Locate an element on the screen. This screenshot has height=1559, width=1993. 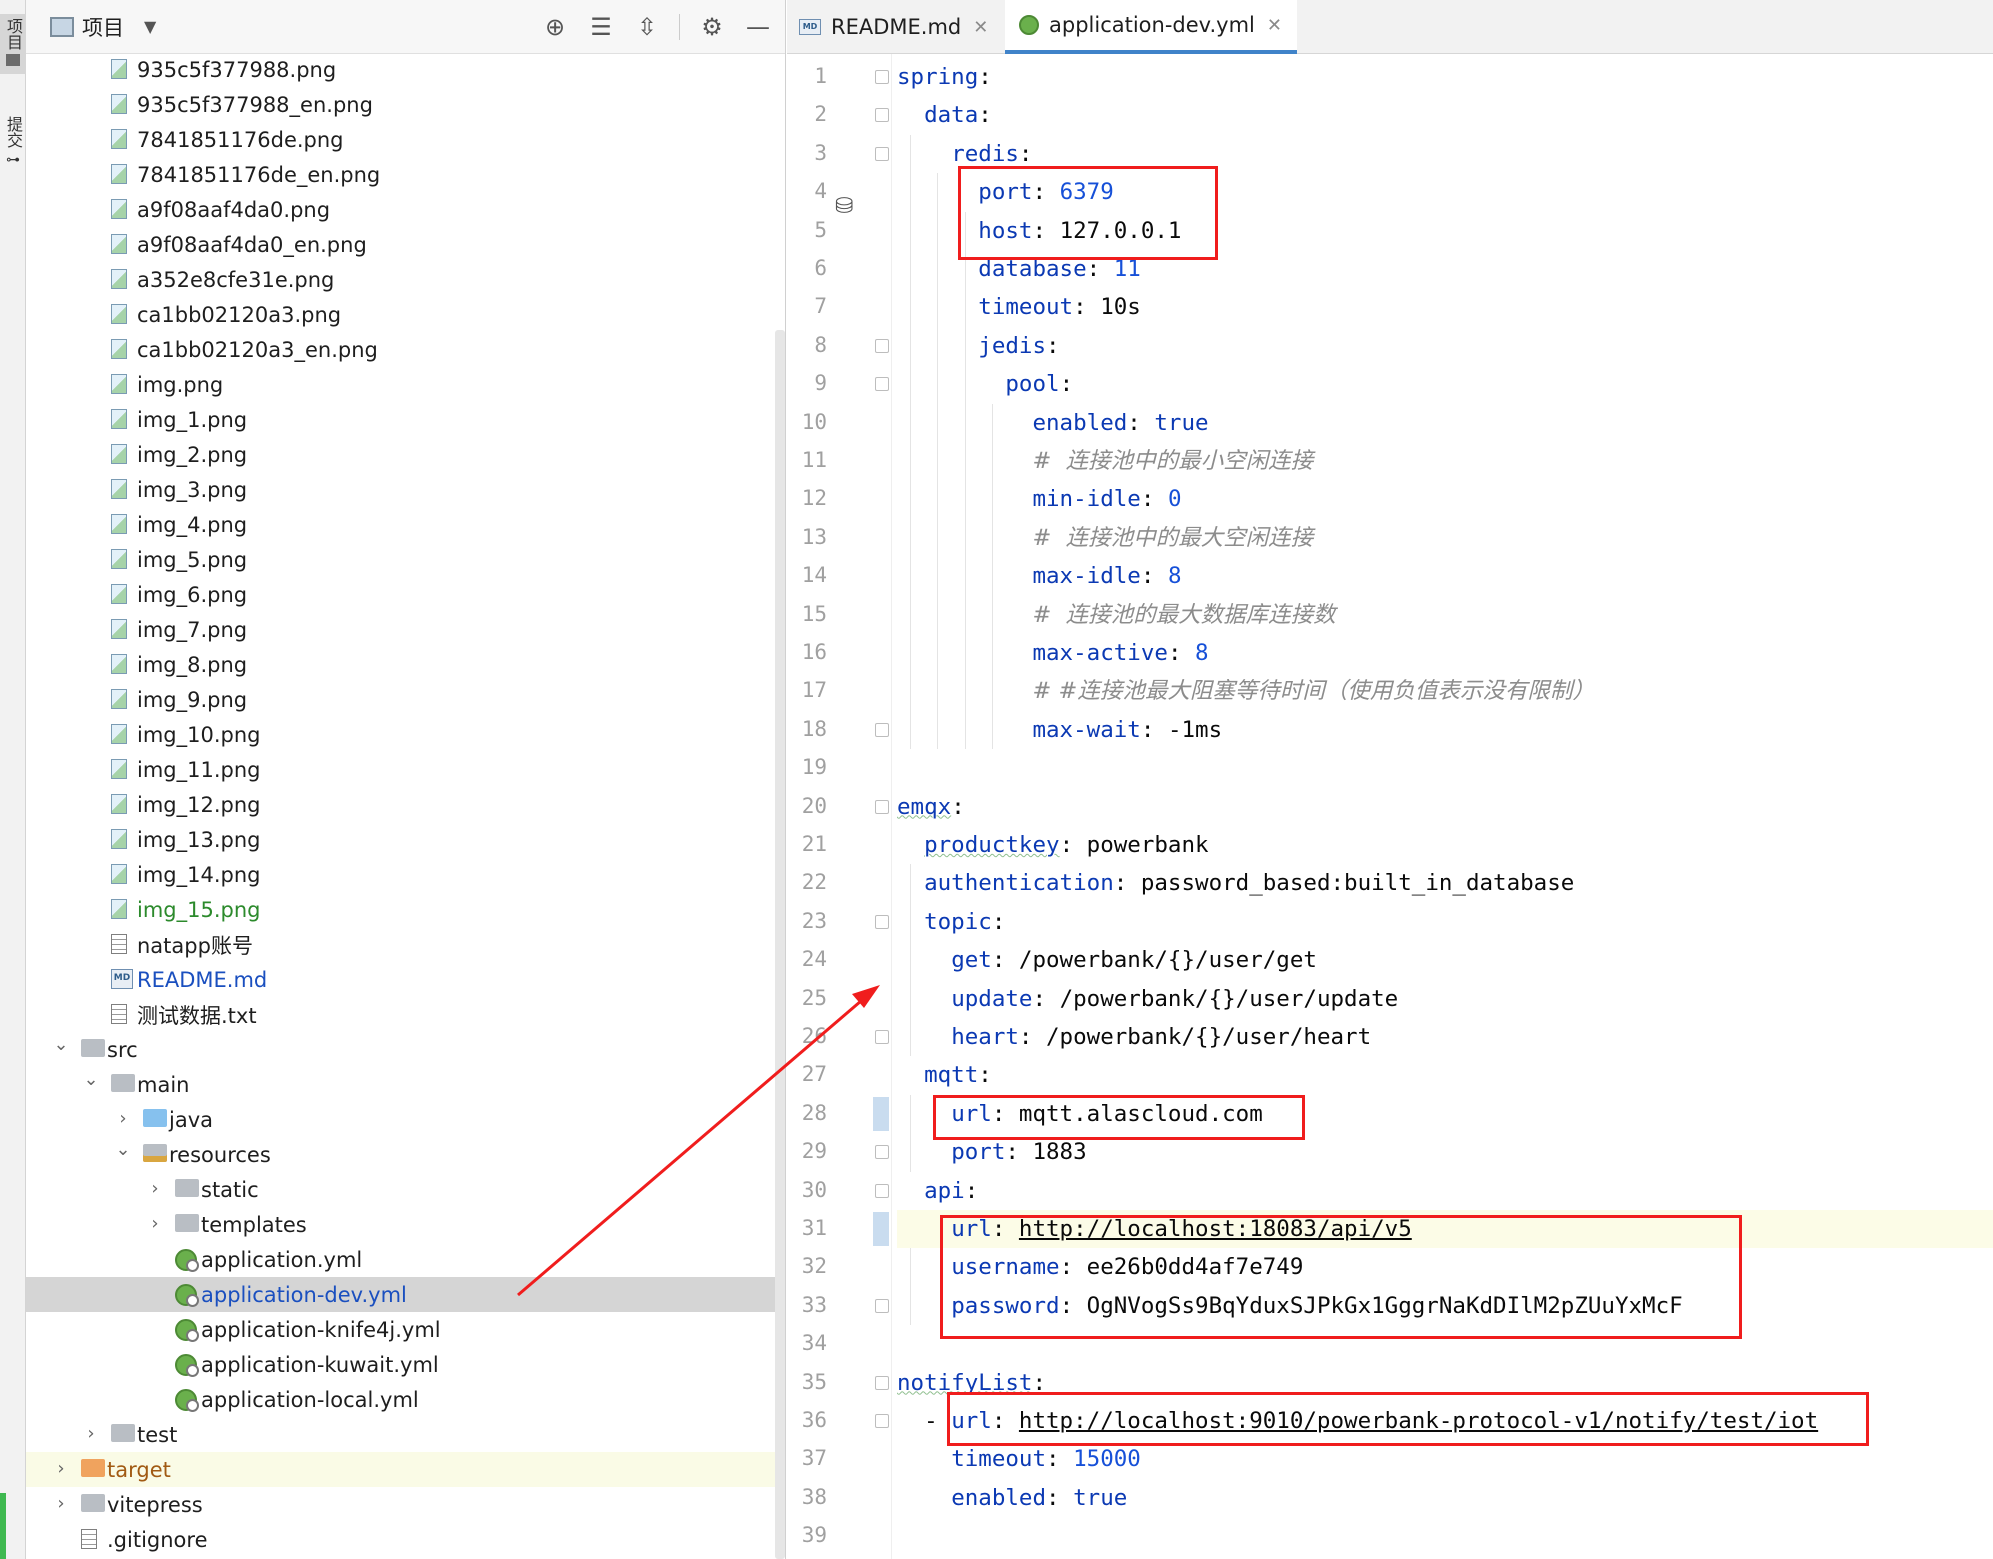
tree-item: img.png is located at coordinates (405, 384).